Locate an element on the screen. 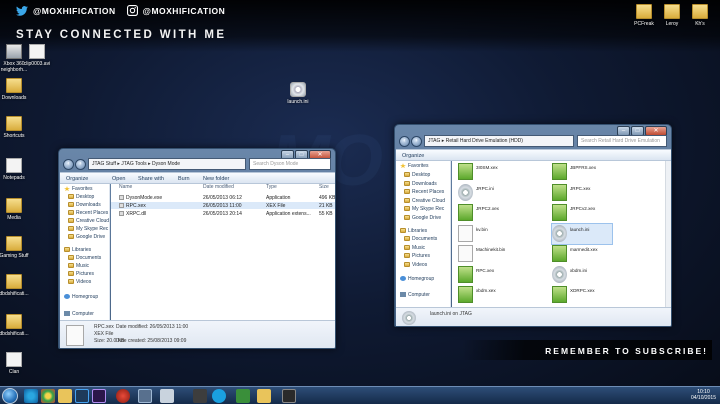  search-input: Search Dyson Mode is located at coordinates (290, 164).